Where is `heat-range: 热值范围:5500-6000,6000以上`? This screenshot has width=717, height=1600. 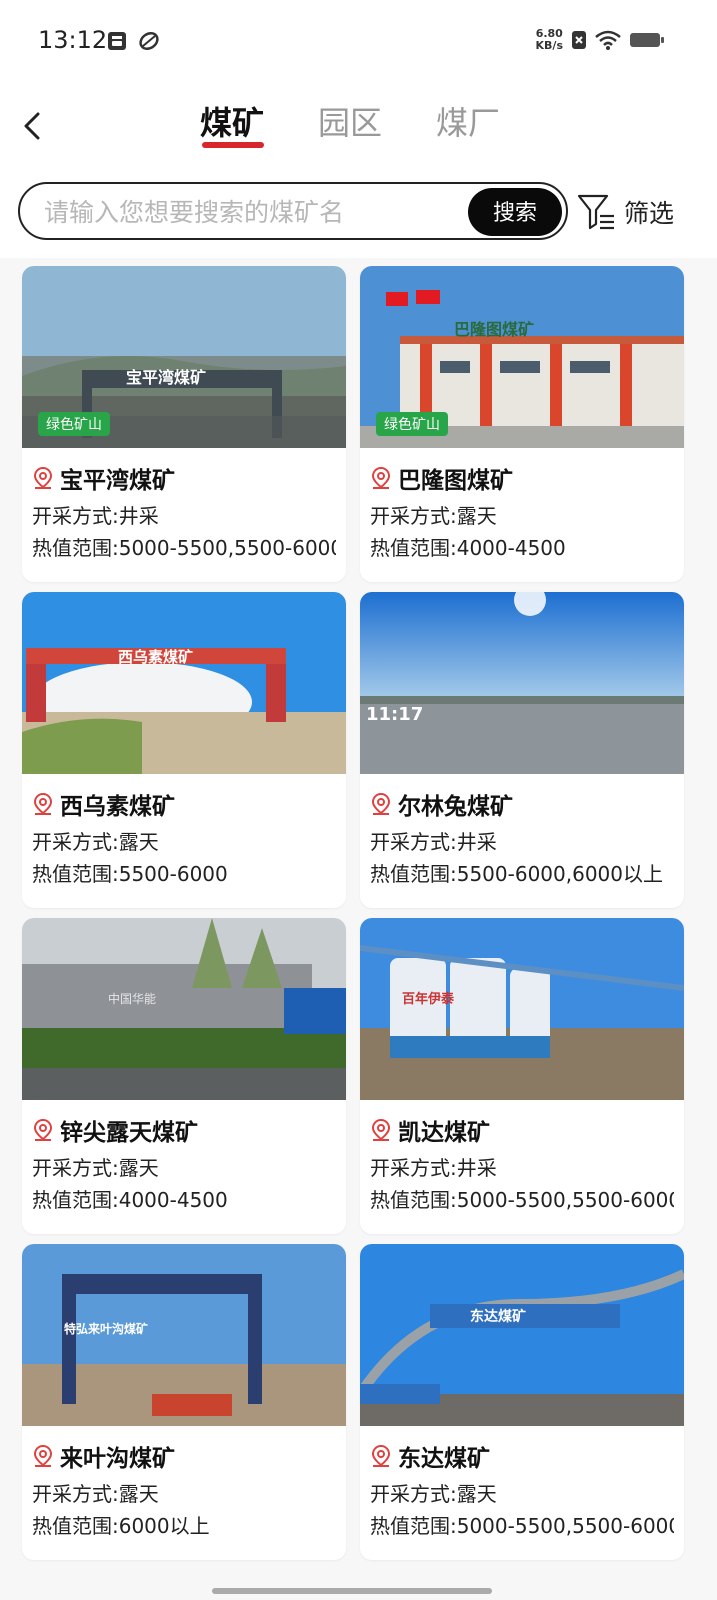 heat-range: 热值范围:5500-6000,6000以上 is located at coordinates (517, 874).